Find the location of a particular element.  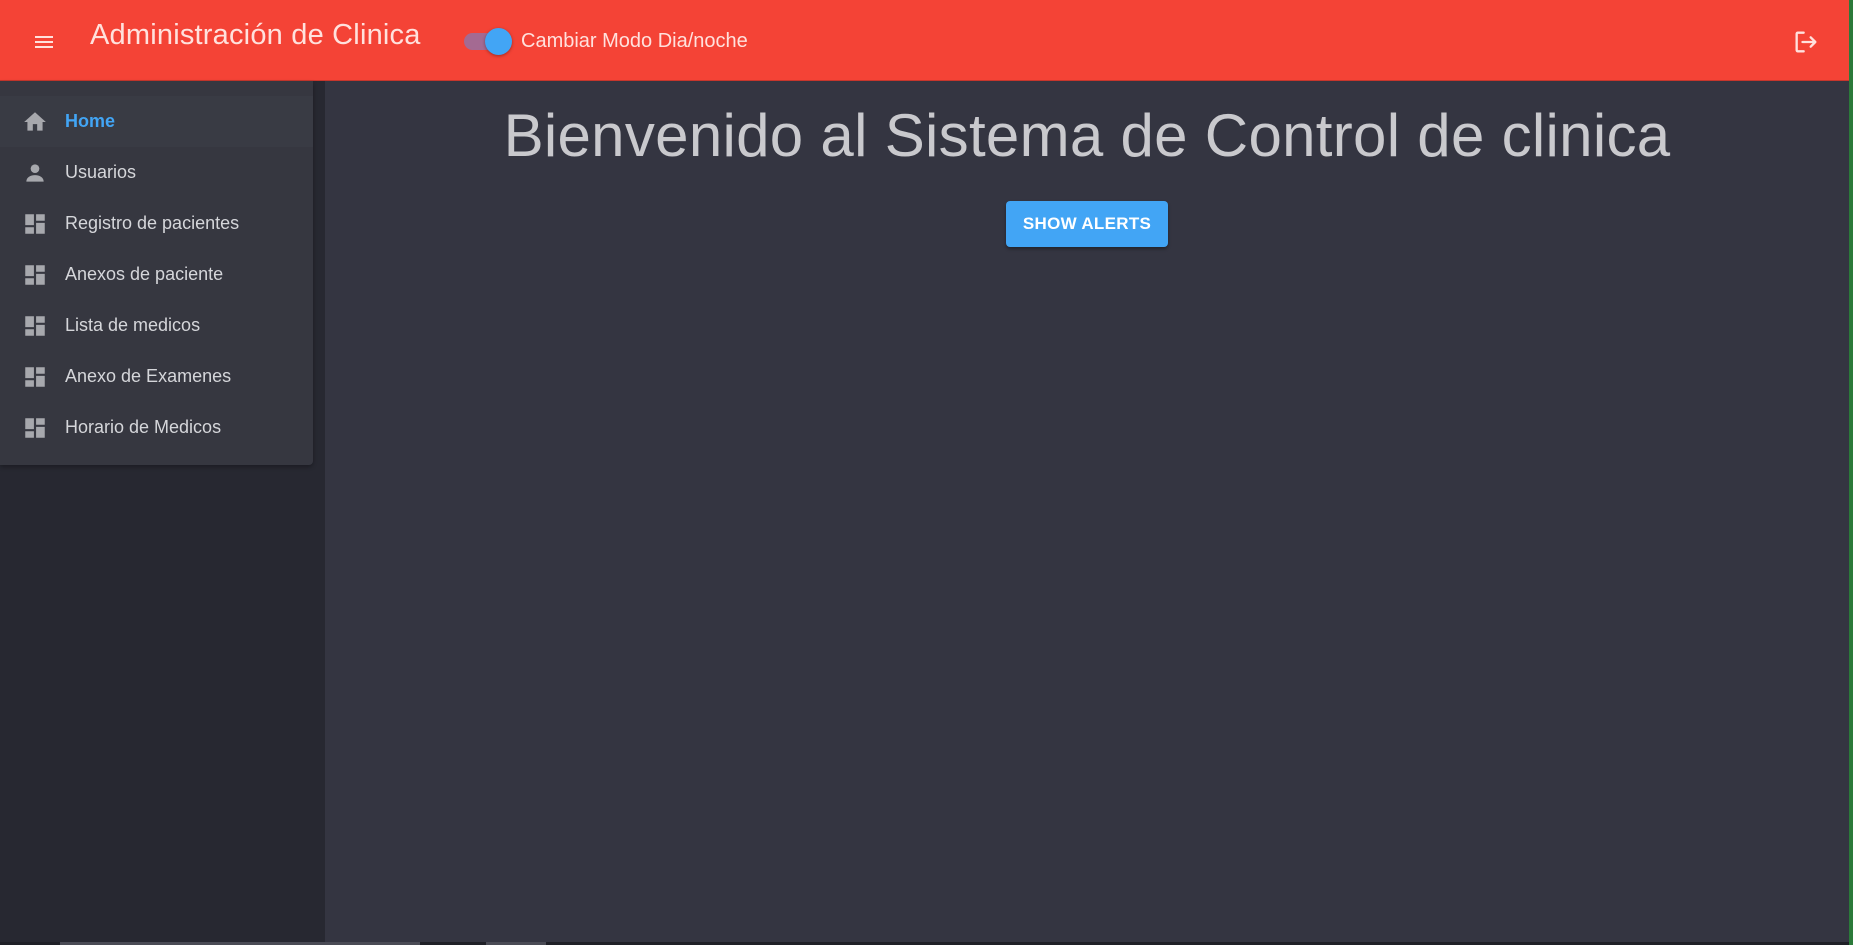

sidebar-item-anexo-de-examenes: Anexo de Examenes is located at coordinates (156, 376).